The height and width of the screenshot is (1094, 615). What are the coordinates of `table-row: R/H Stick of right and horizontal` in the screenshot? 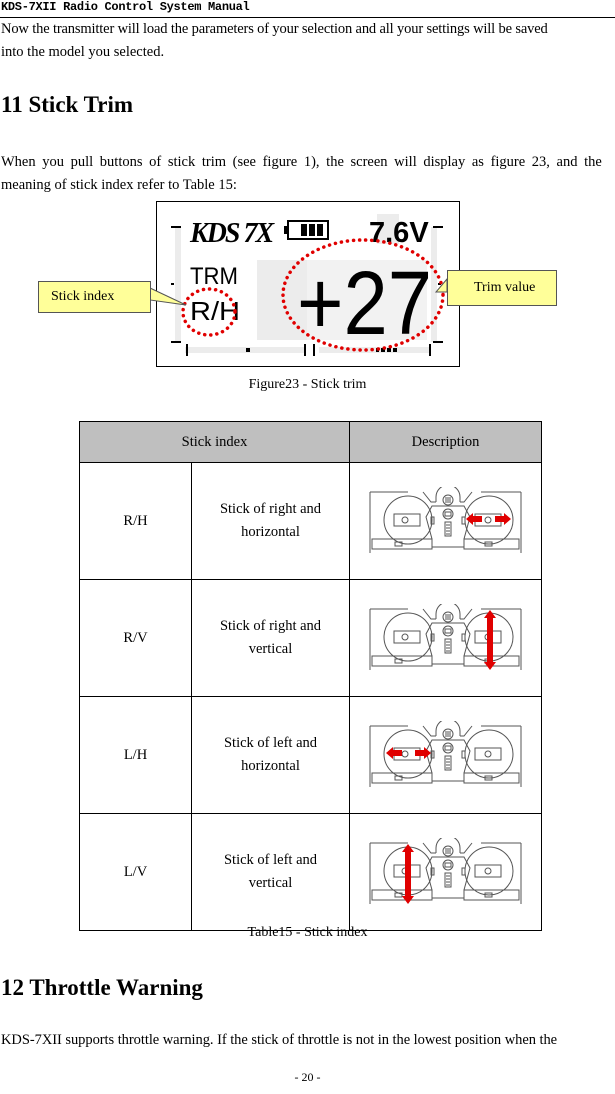 It's located at (310, 521).